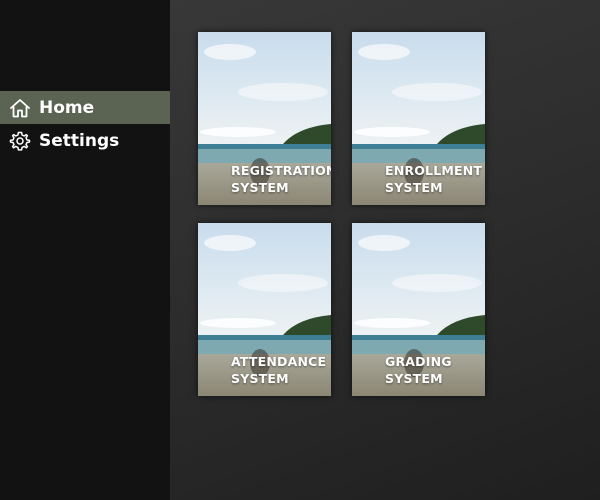 This screenshot has height=500, width=600. I want to click on sidebar-item-label: Settings, so click(79, 140).